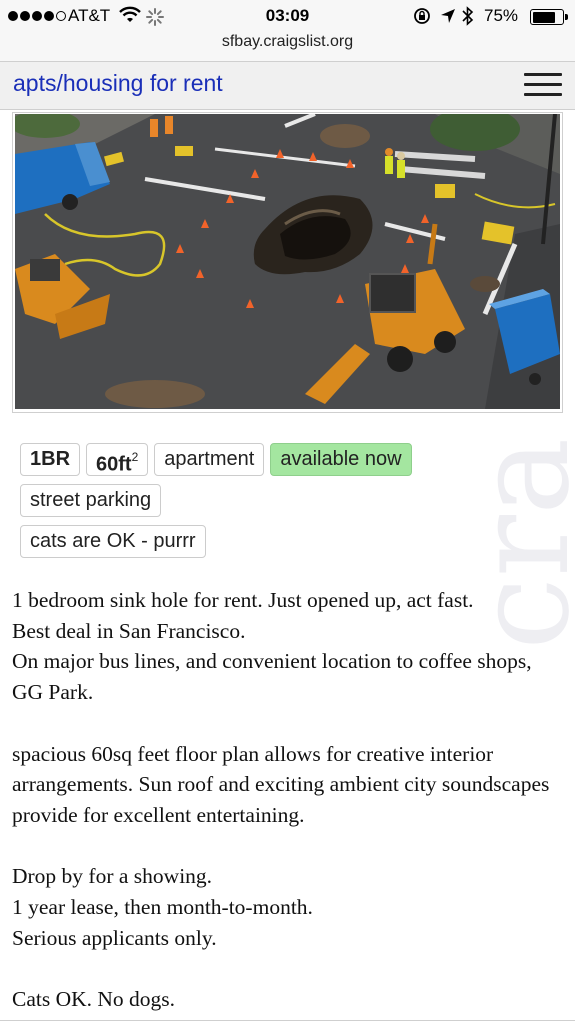 The image size is (575, 1024). What do you see at coordinates (118, 83) in the screenshot?
I see `category-link: apts/housing for rent` at bounding box center [118, 83].